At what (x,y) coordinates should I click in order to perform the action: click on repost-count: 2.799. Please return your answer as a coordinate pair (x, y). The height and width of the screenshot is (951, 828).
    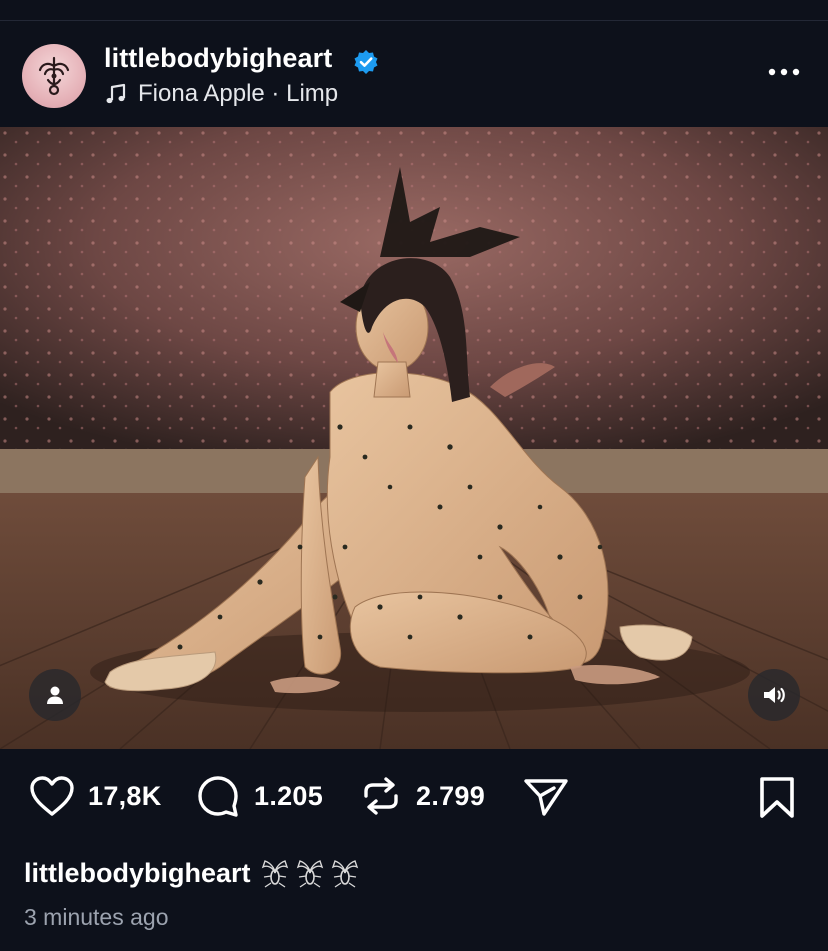
    Looking at the image, I should click on (451, 795).